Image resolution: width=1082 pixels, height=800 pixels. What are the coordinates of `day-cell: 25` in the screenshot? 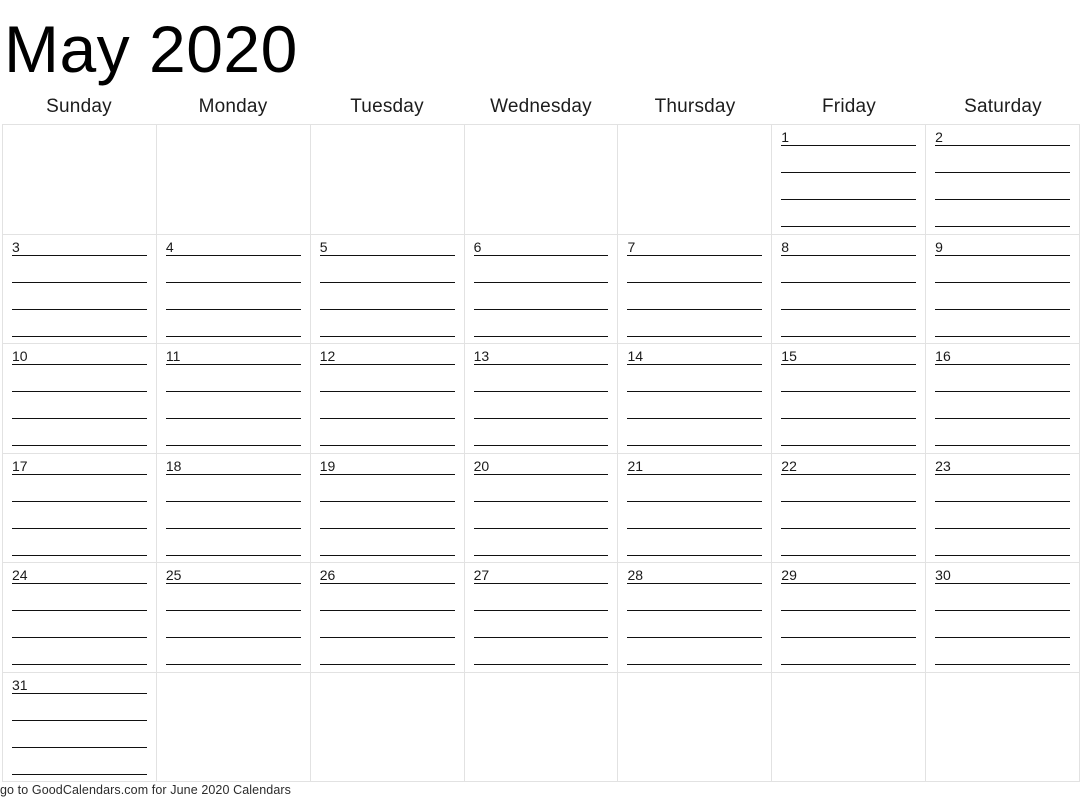 It's located at (233, 618).